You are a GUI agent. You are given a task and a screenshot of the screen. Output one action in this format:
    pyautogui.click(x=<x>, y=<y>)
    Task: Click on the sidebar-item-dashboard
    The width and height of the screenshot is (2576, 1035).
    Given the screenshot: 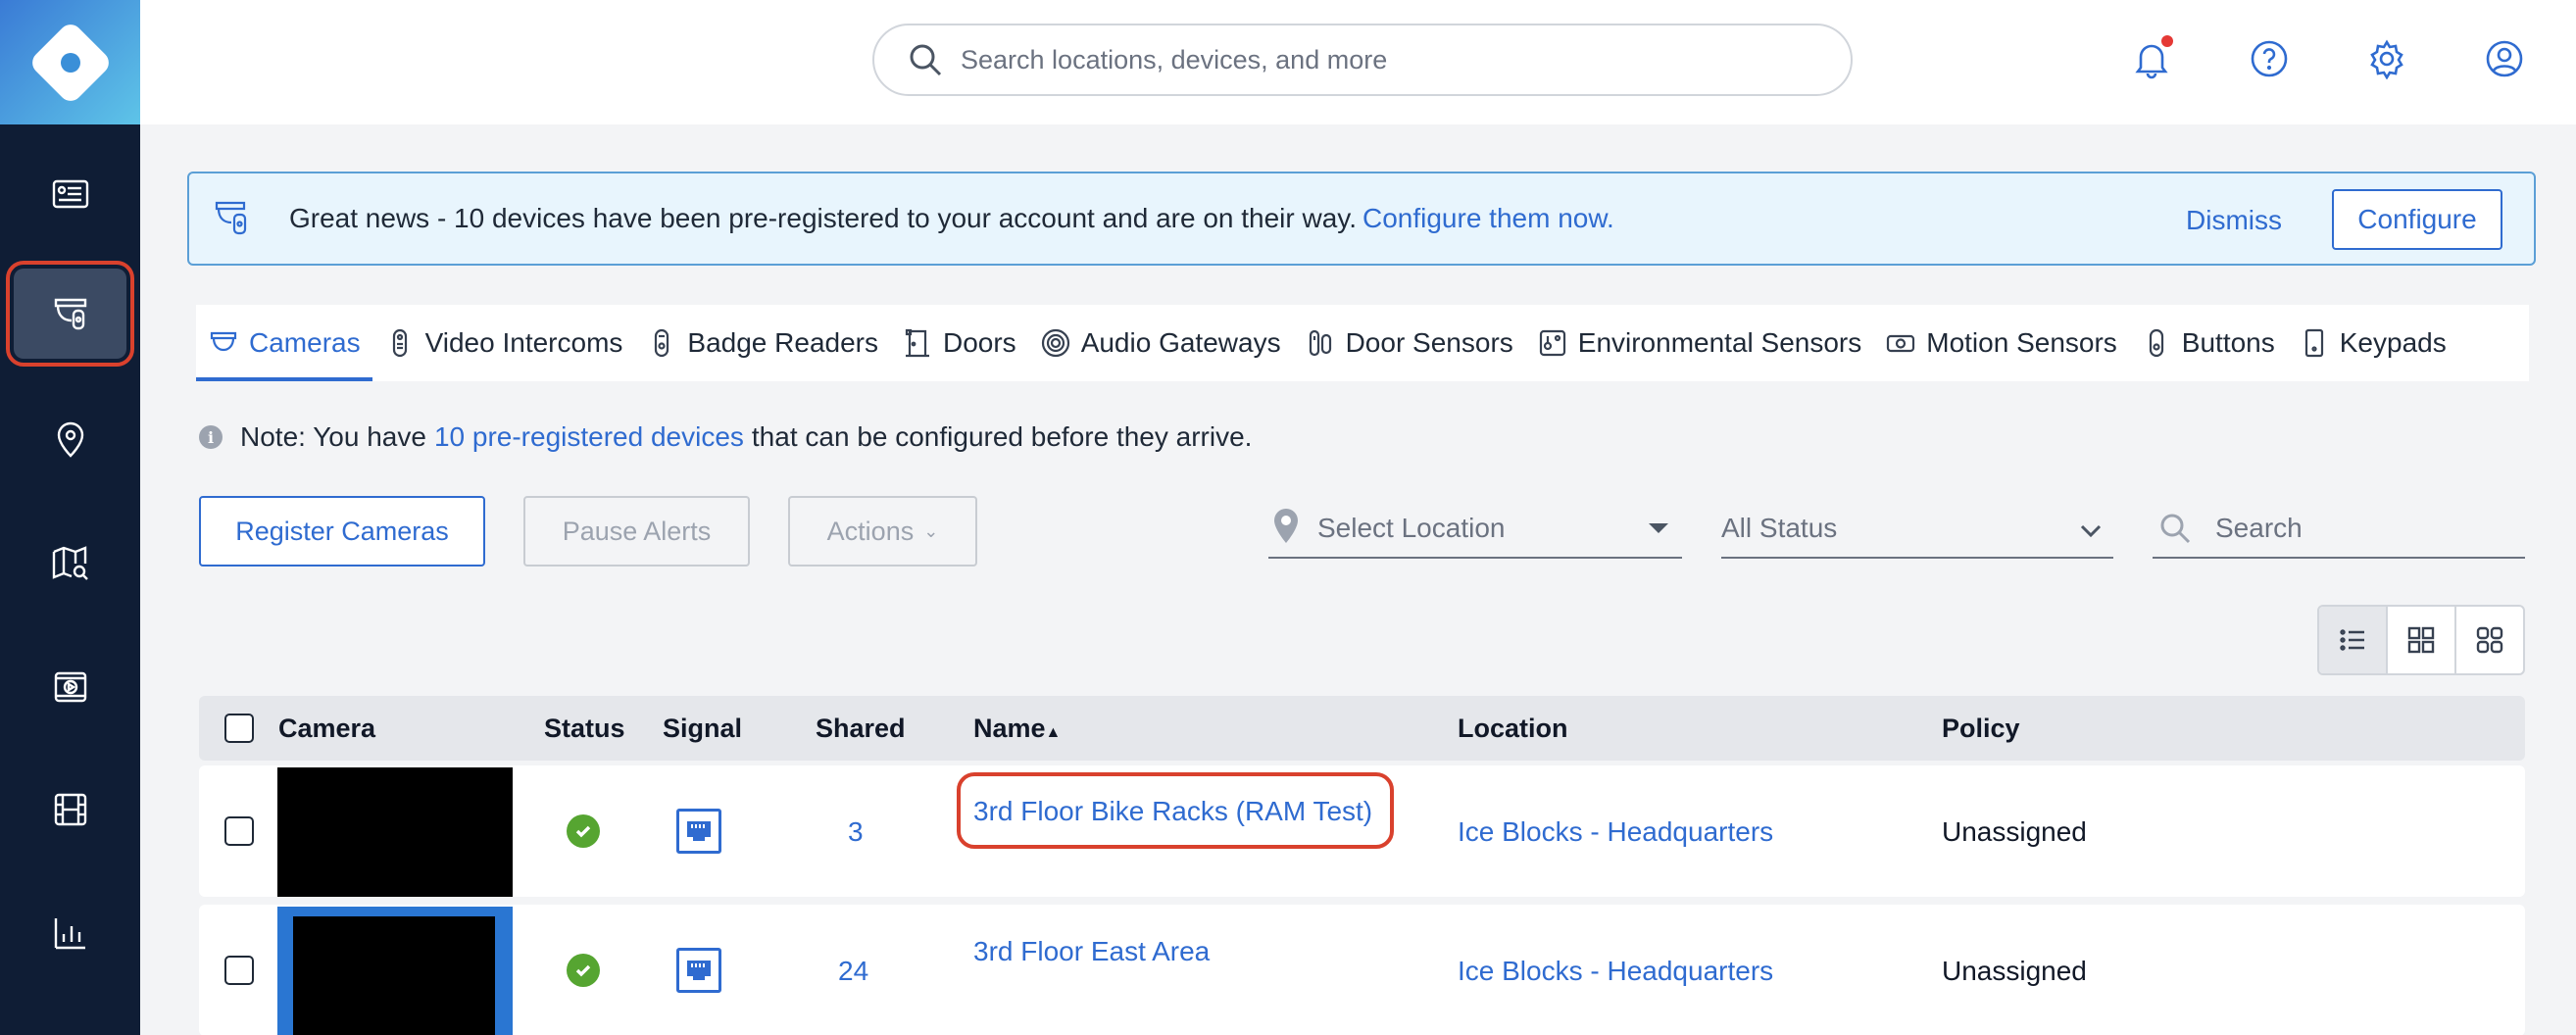 What is the action you would take?
    pyautogui.click(x=70, y=194)
    